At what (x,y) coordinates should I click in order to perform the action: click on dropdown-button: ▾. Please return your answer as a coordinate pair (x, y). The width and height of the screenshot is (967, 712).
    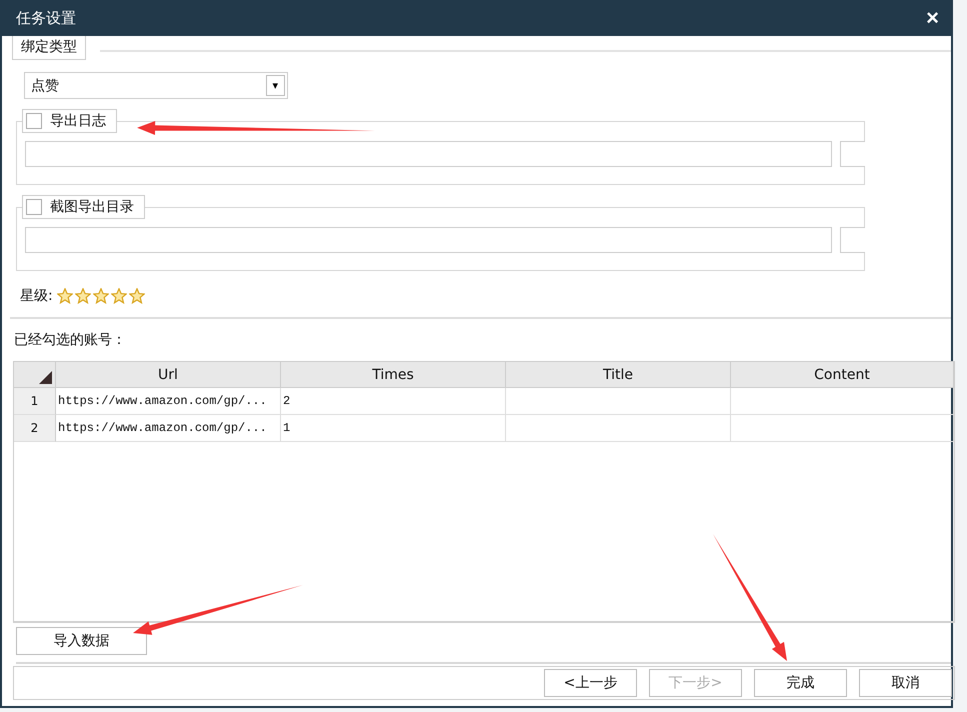
    Looking at the image, I should click on (275, 85).